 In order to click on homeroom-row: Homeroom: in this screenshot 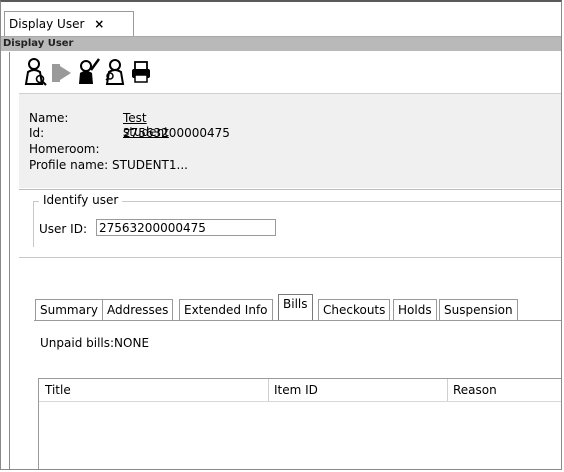, I will do `click(64, 149)`.